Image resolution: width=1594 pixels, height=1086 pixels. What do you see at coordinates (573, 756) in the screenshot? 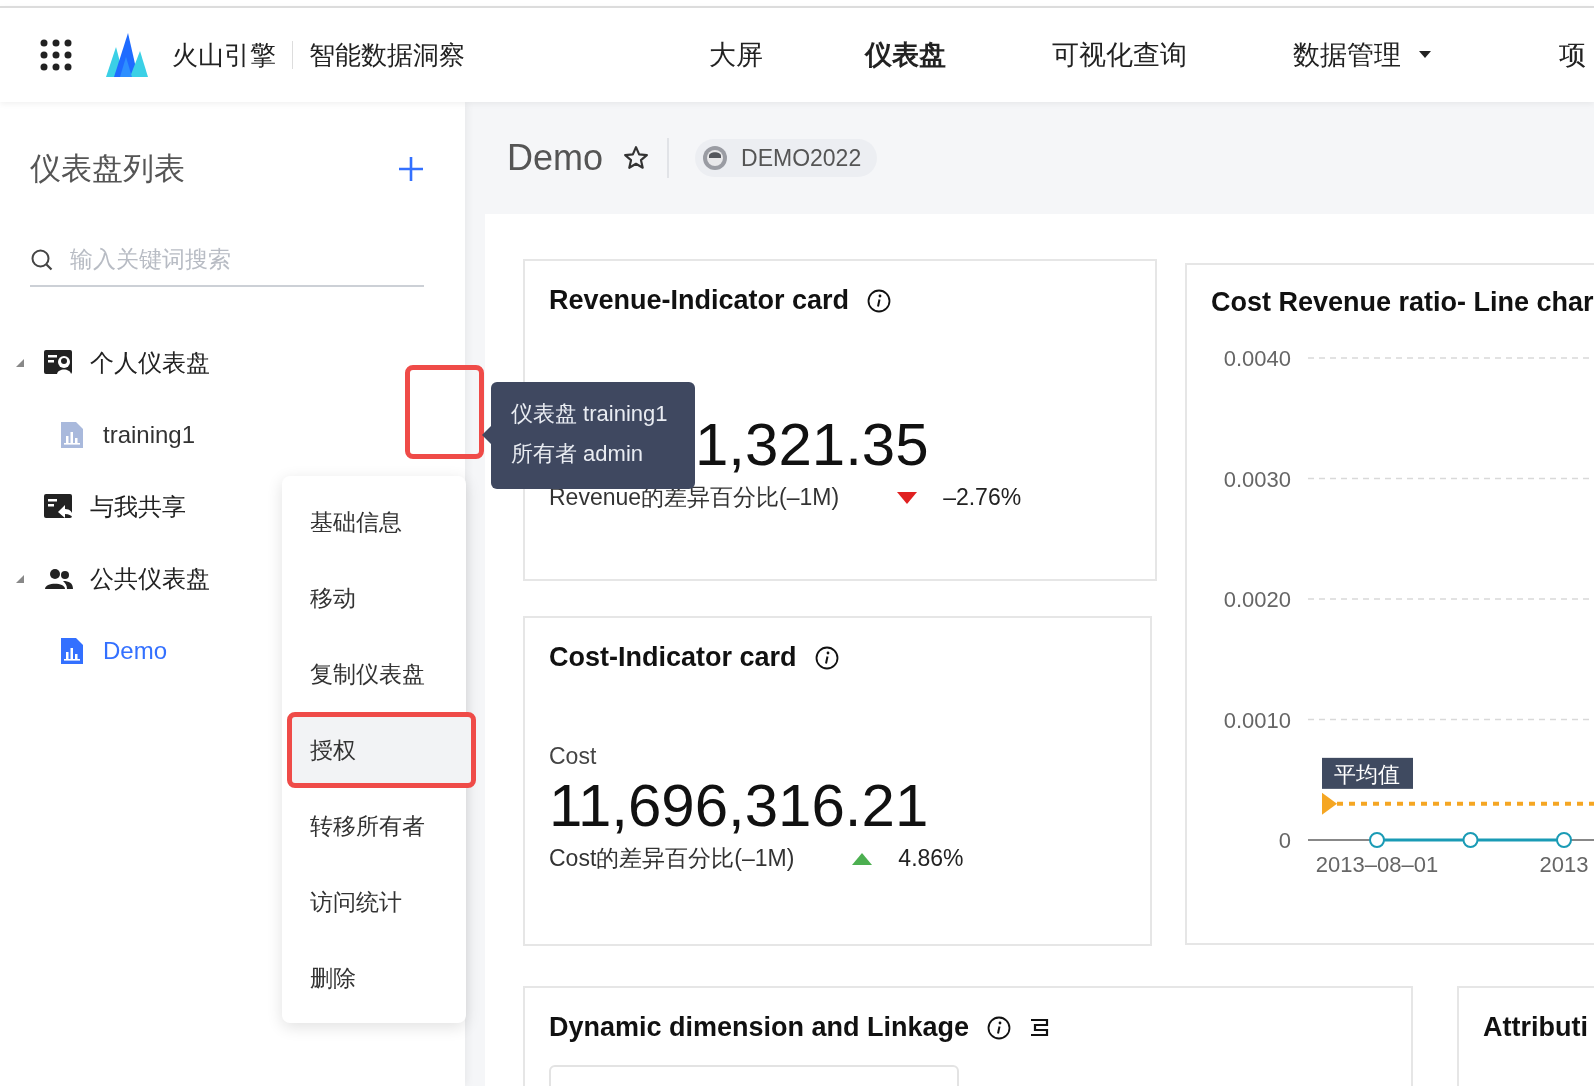
I see `metric-label: Cost` at bounding box center [573, 756].